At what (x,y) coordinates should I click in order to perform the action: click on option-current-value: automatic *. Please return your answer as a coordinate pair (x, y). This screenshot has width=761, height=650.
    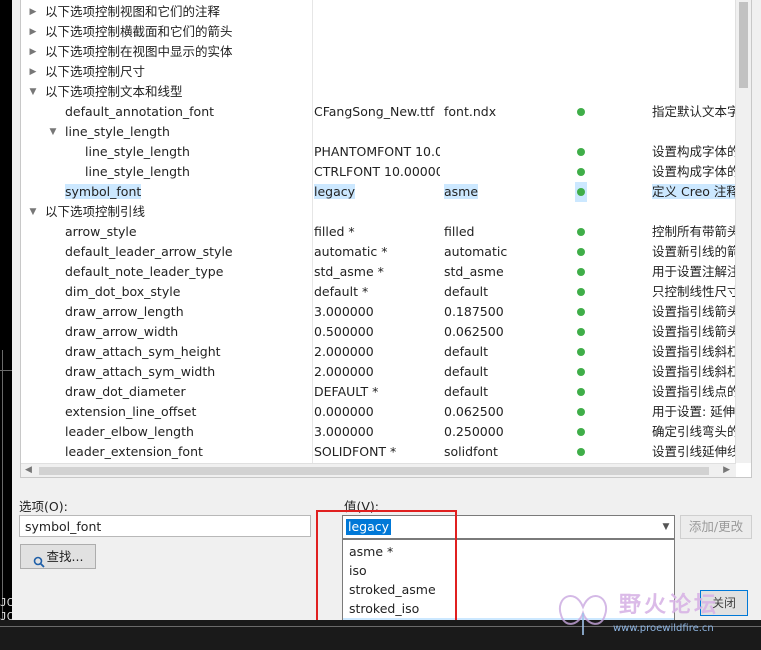
    Looking at the image, I should click on (351, 251).